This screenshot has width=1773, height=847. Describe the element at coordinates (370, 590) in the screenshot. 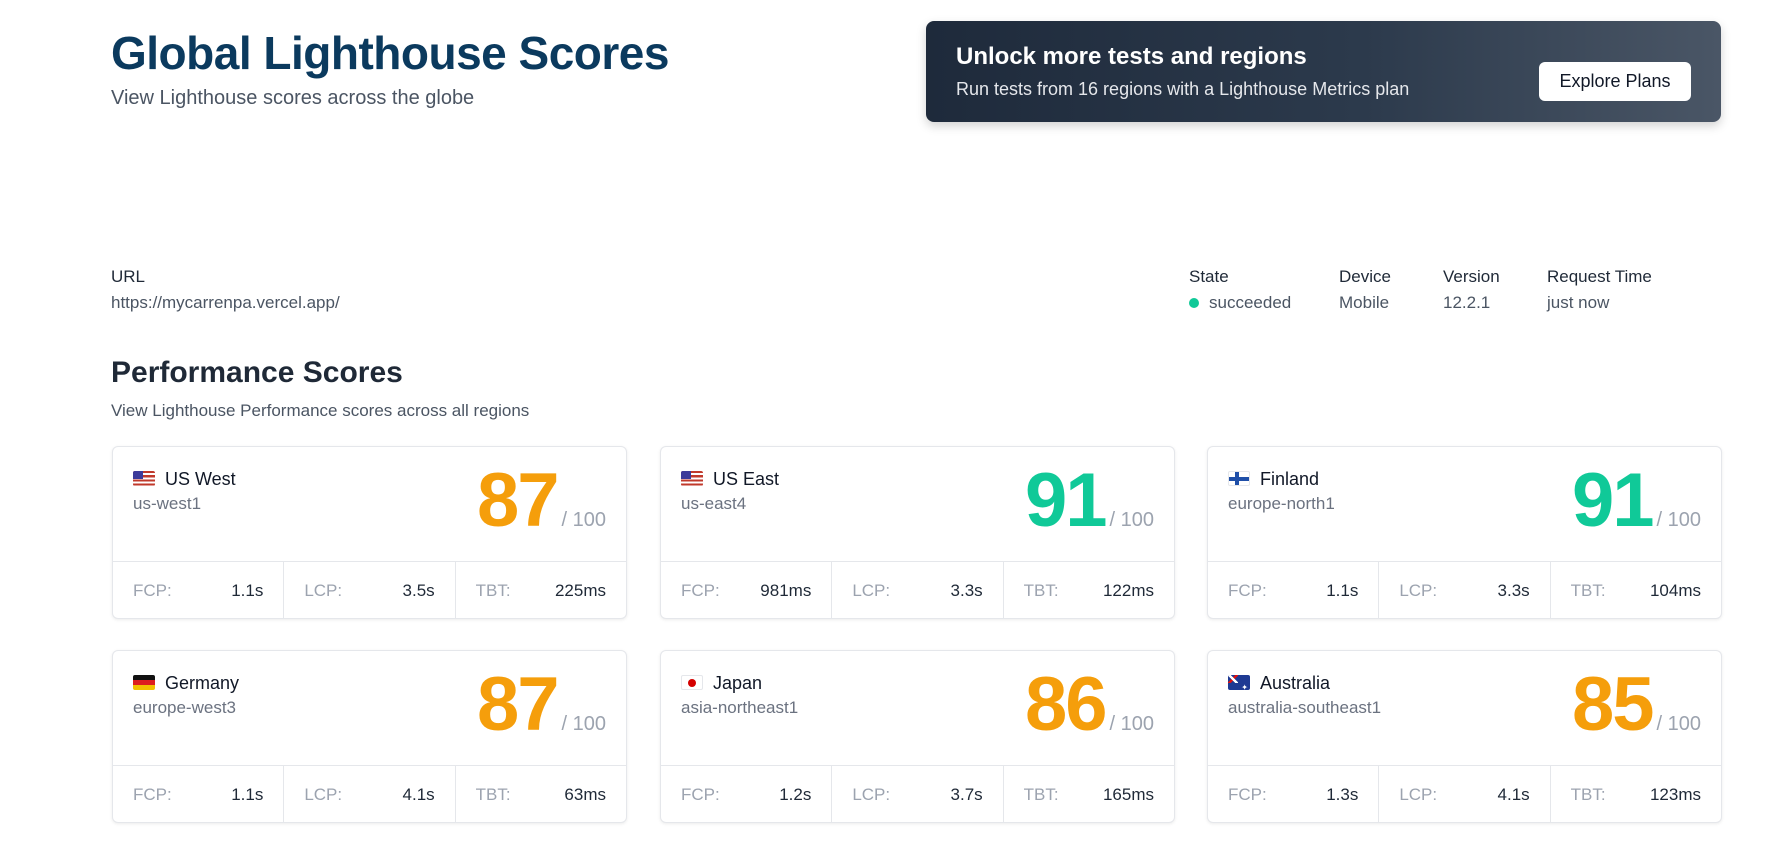

I see `metric-lcp: LCP: 3.5s` at that location.